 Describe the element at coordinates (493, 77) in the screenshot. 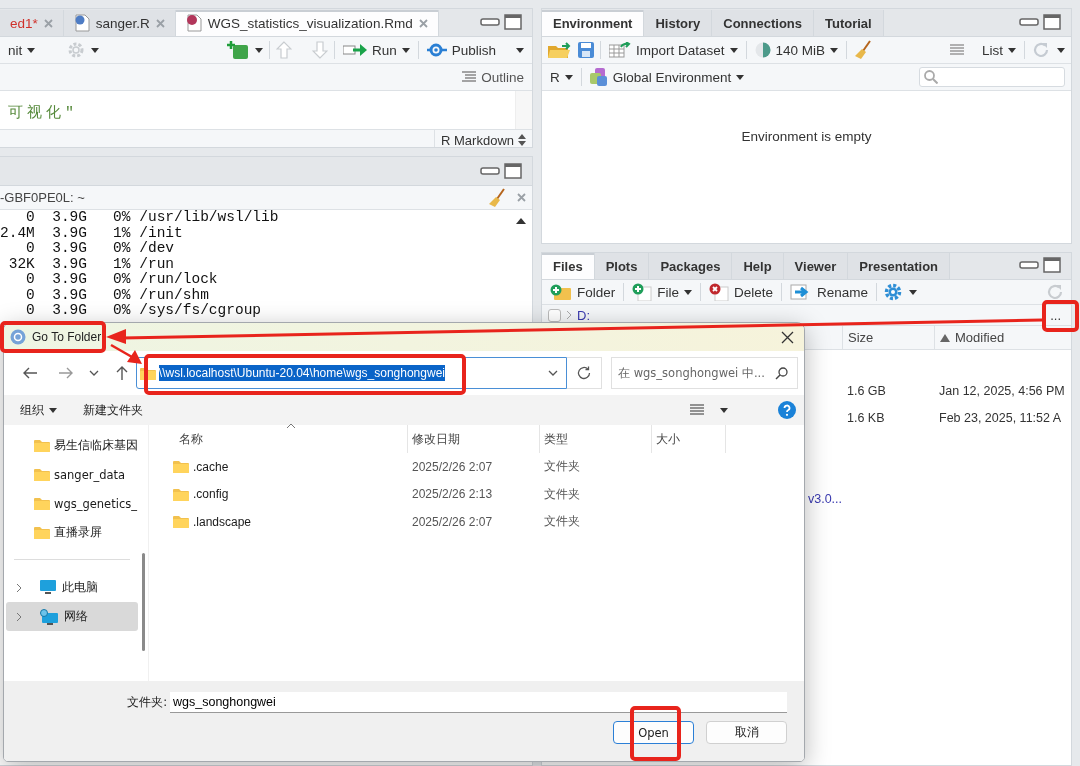

I see `outline-button: Outline` at that location.